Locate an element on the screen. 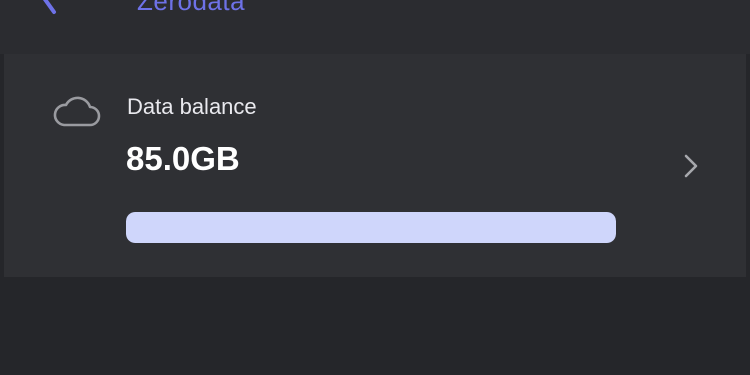 The height and width of the screenshot is (375, 750). chevron-right-icon is located at coordinates (690, 166).